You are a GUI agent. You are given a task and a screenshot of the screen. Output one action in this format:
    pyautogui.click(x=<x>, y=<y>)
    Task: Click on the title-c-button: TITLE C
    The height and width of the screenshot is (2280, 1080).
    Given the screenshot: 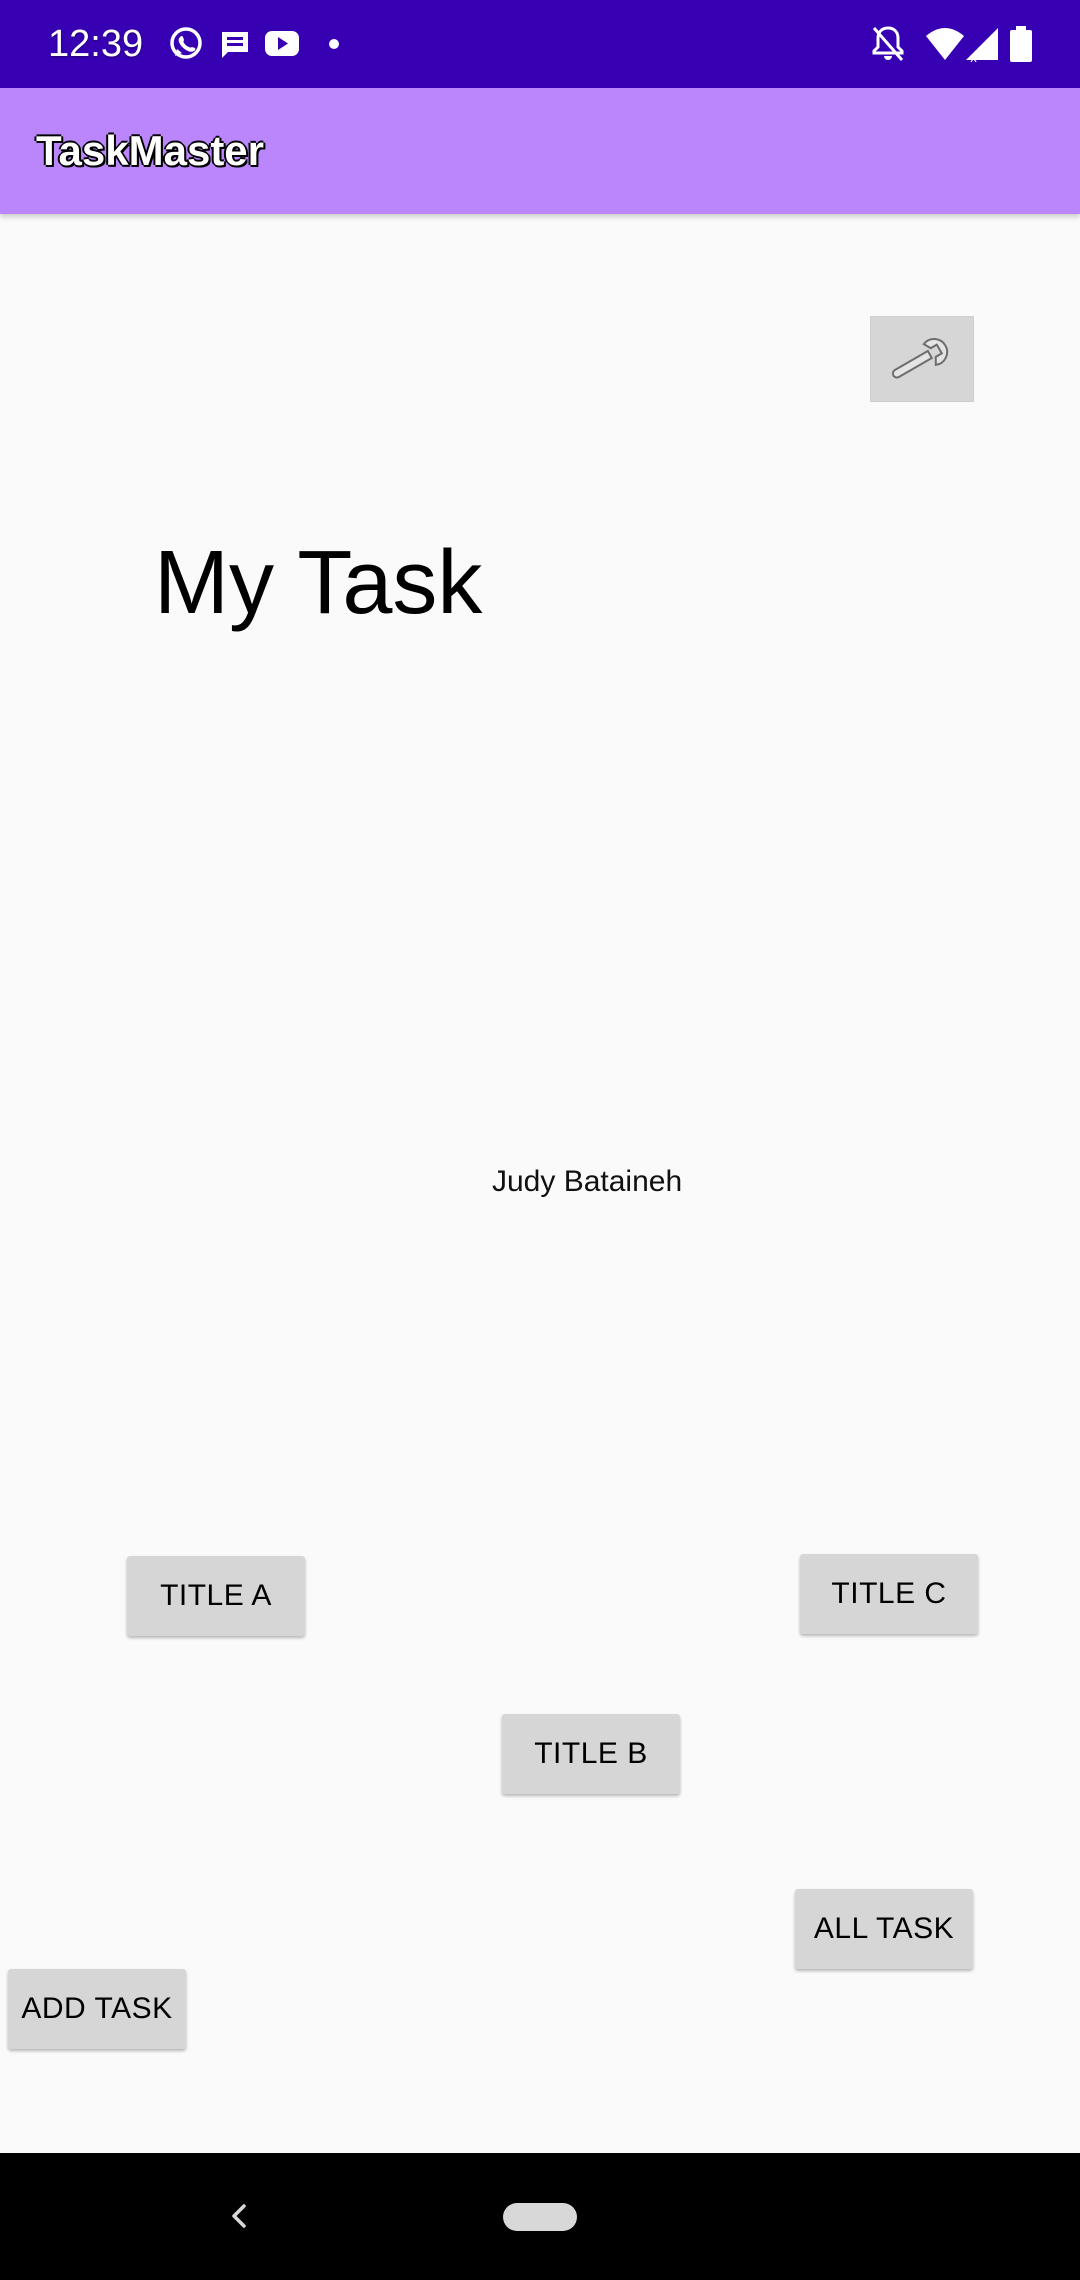 What is the action you would take?
    pyautogui.click(x=889, y=1594)
    